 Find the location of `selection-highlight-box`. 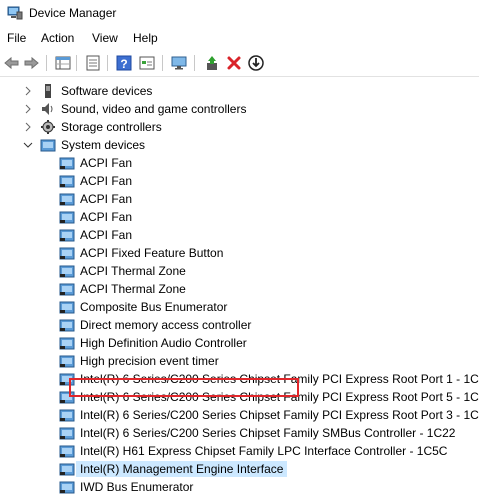

selection-highlight-box is located at coordinates (184, 387).